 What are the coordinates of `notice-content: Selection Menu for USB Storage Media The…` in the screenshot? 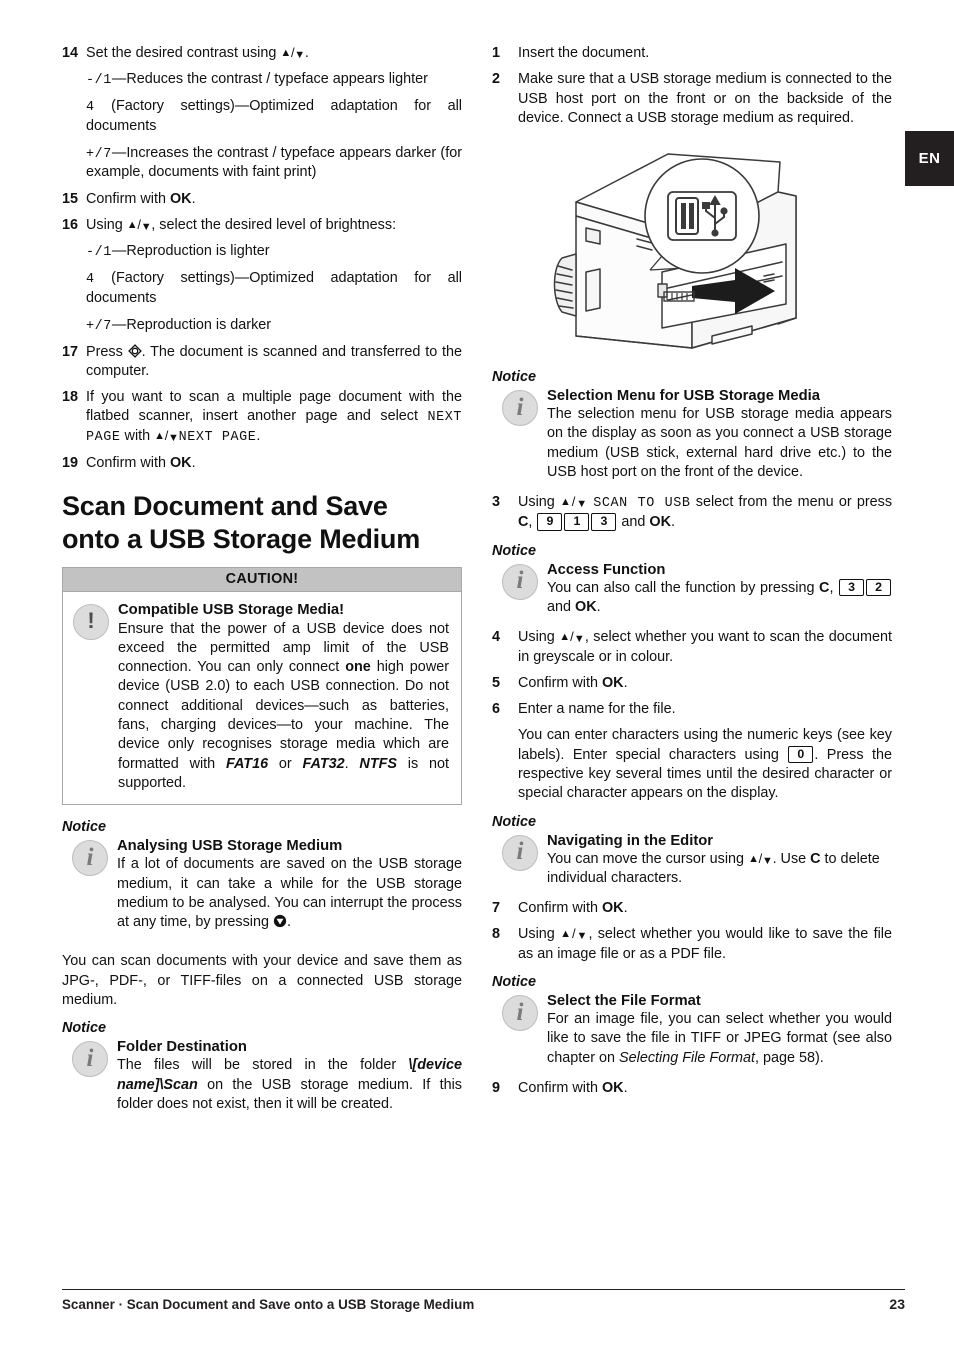 It's located at (719, 435).